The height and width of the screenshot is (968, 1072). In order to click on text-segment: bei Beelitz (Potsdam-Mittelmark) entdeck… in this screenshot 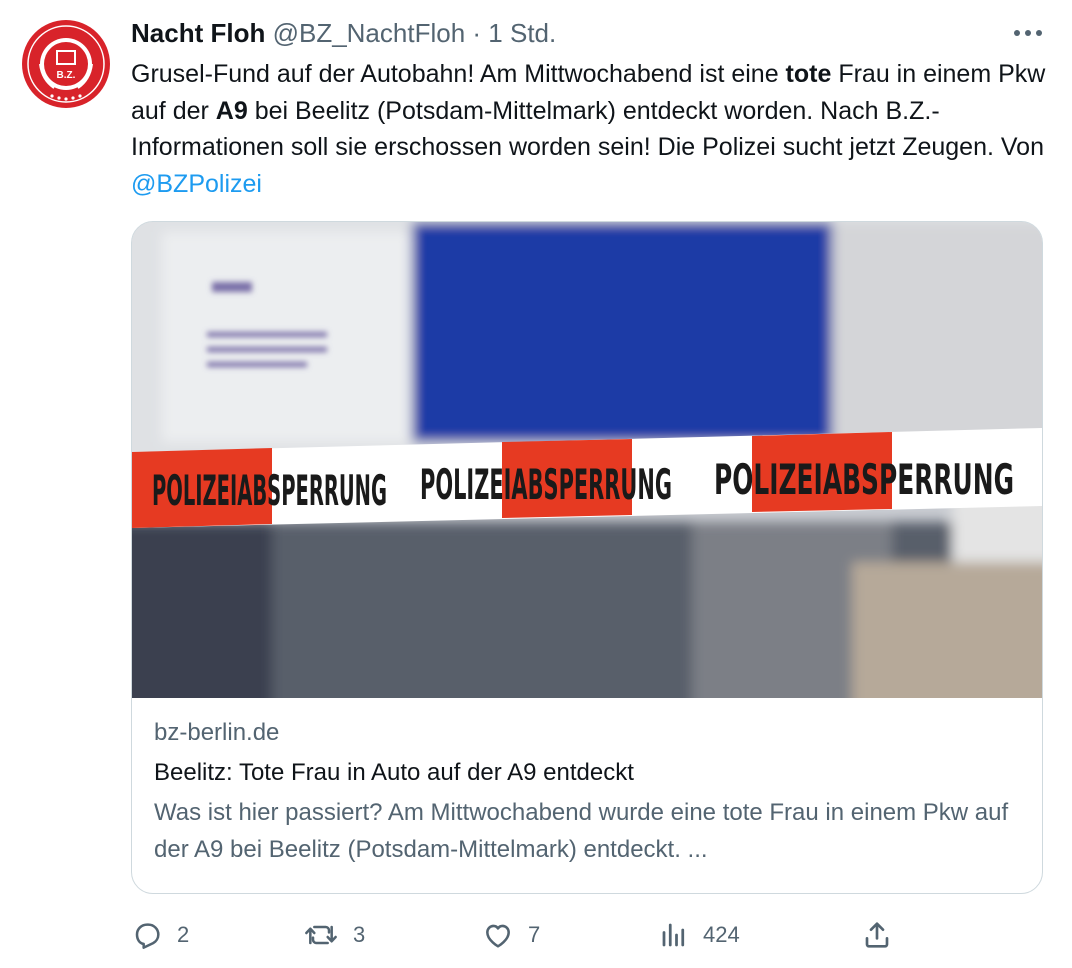, I will do `click(587, 129)`.